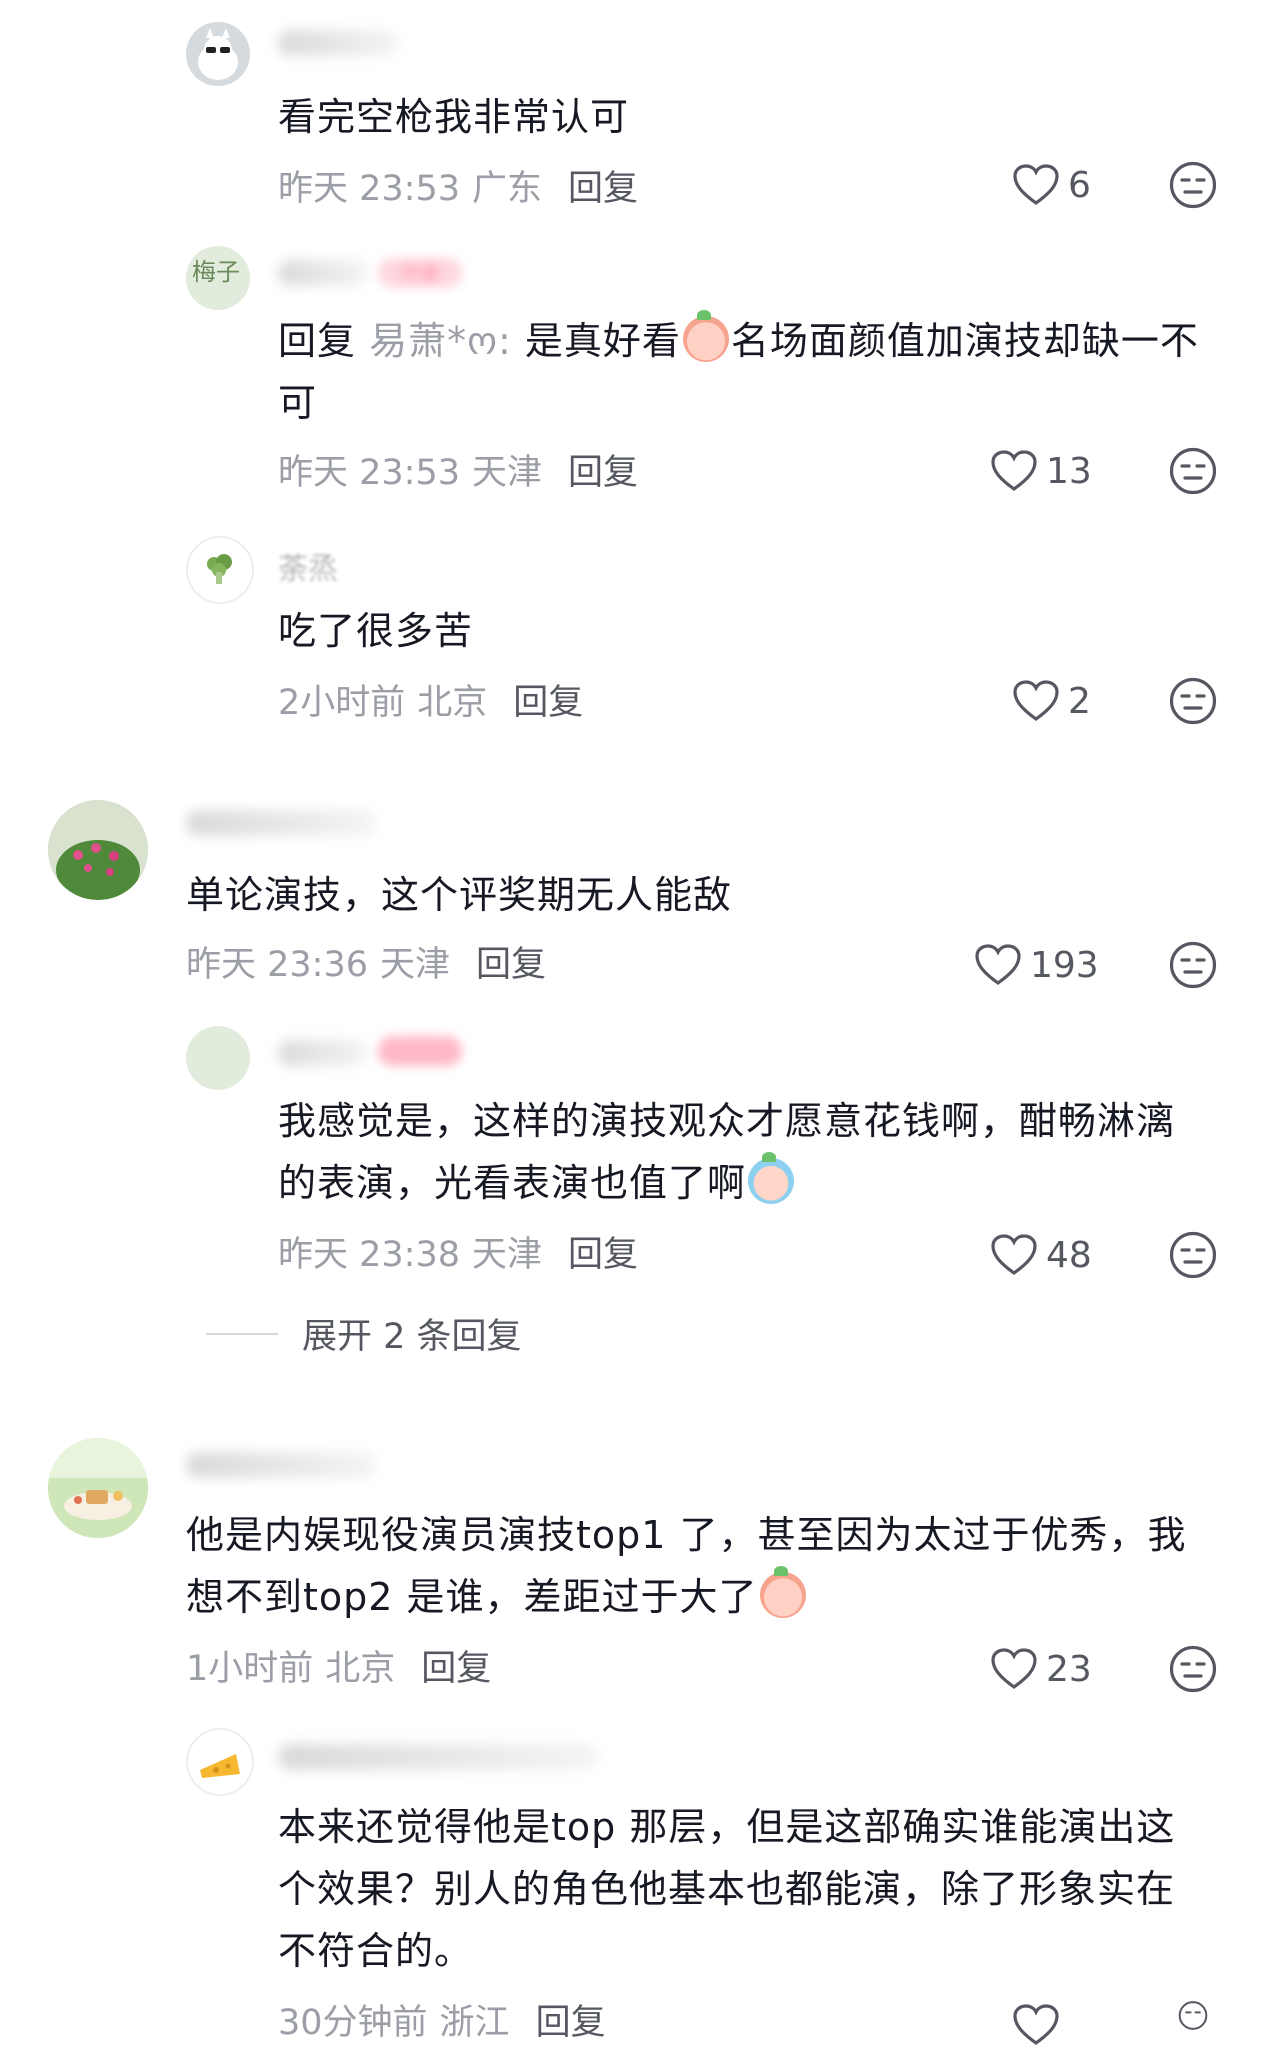  What do you see at coordinates (1079, 701) in the screenshot?
I see `like-count: 2` at bounding box center [1079, 701].